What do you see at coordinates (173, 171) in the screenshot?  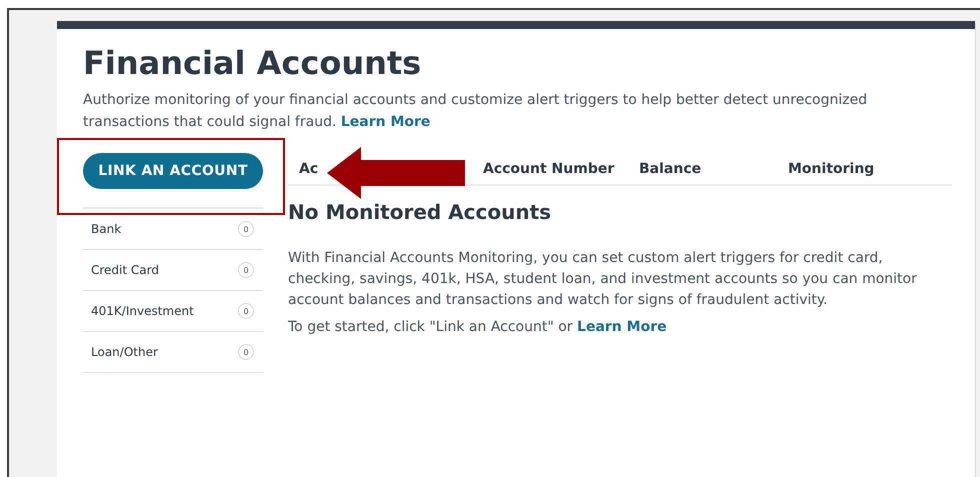 I see `link-account-button: LINK AN ACCOUNT` at bounding box center [173, 171].